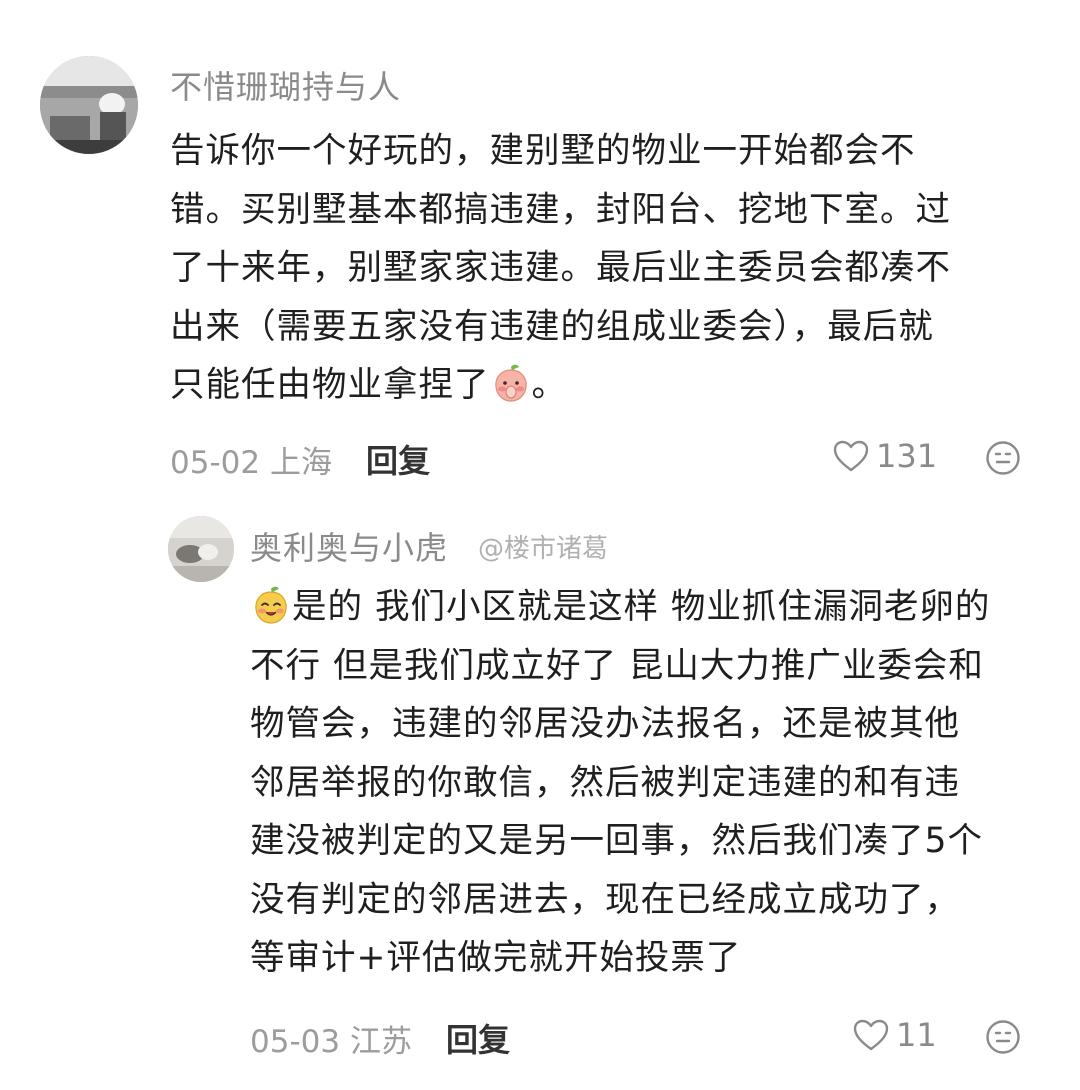 The image size is (1080, 1090). I want to click on comment-line: 了十来年，别墅家家违建。最后业主委员会都凑不, so click(560, 268).